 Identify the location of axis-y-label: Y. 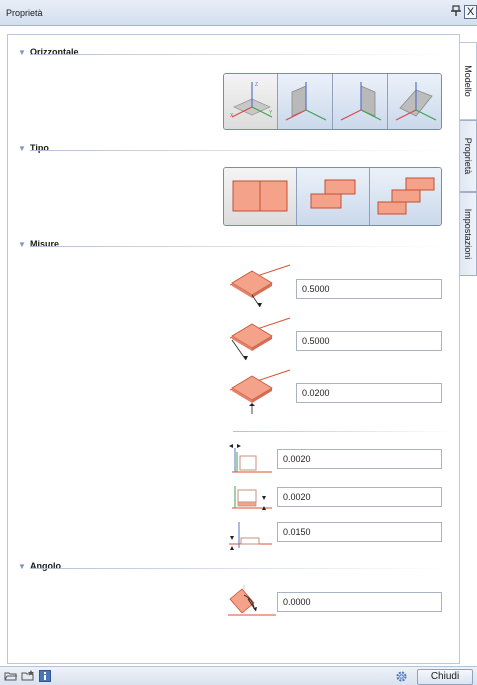
(271, 113).